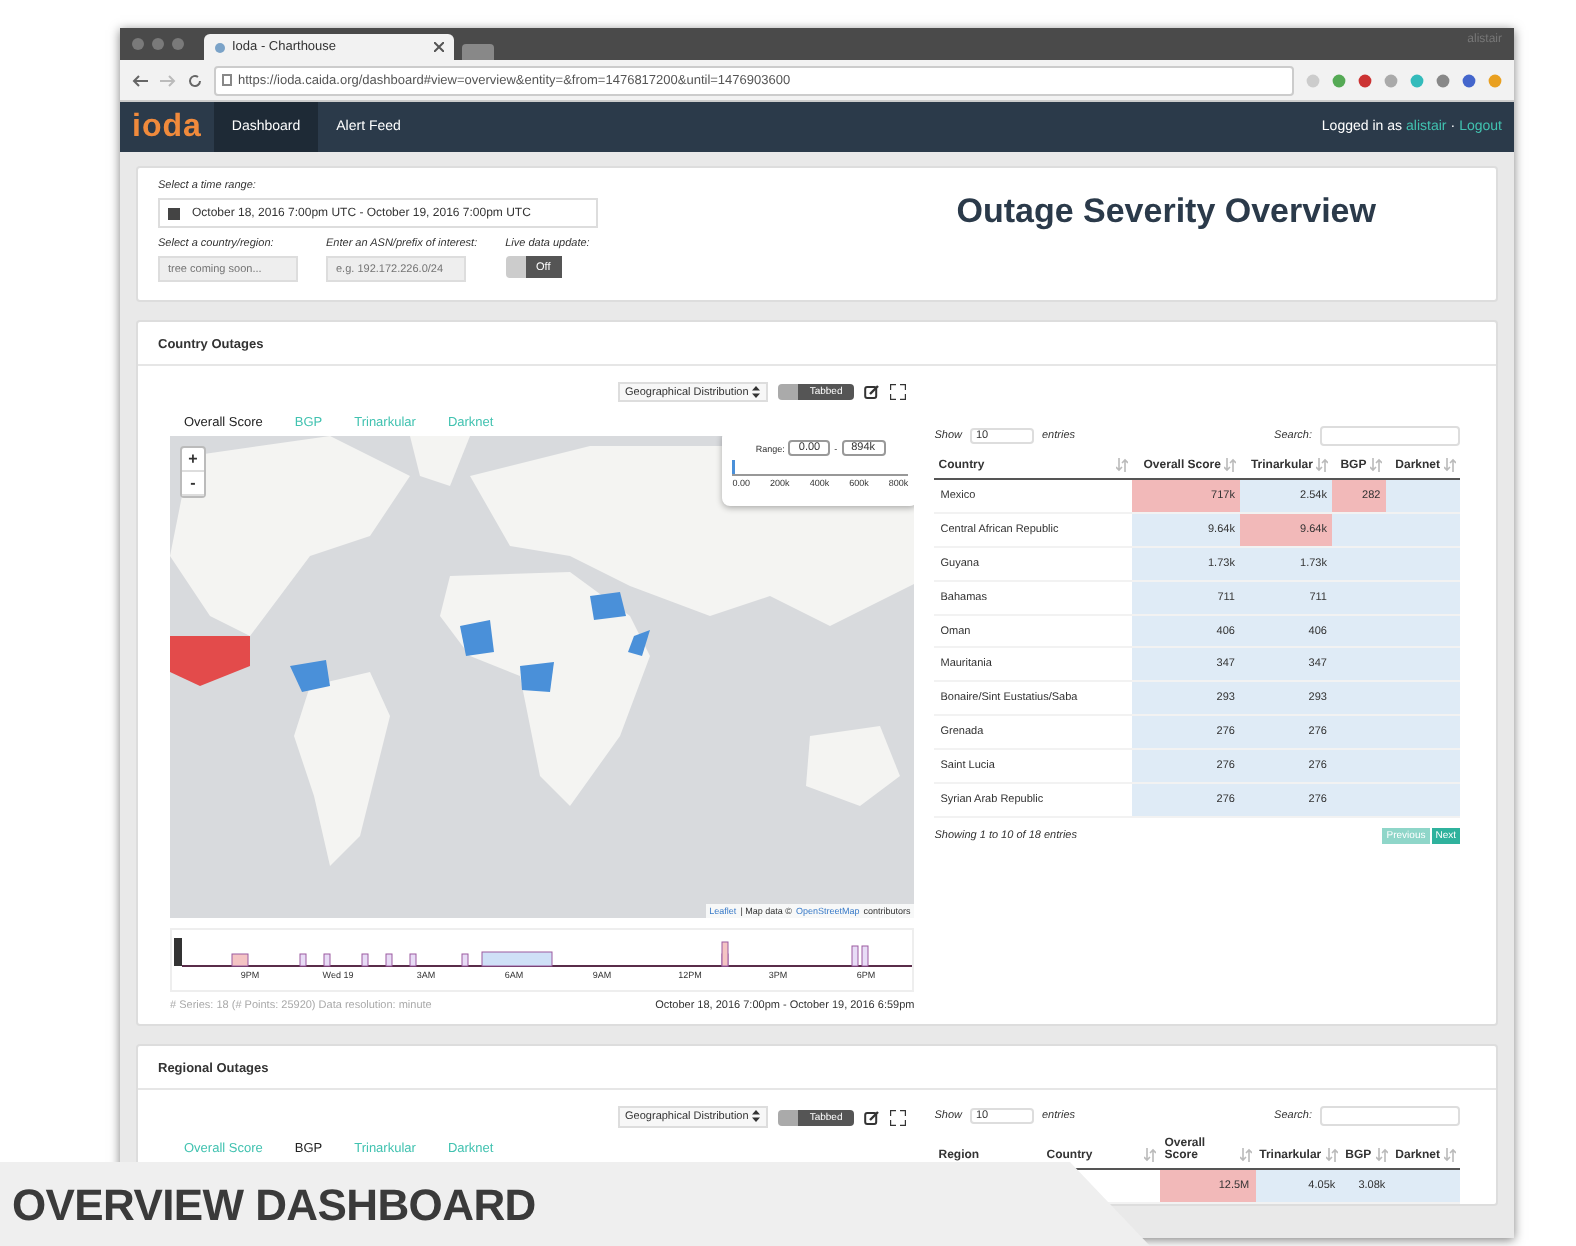  What do you see at coordinates (220, 47) in the screenshot?
I see `globe-icon` at bounding box center [220, 47].